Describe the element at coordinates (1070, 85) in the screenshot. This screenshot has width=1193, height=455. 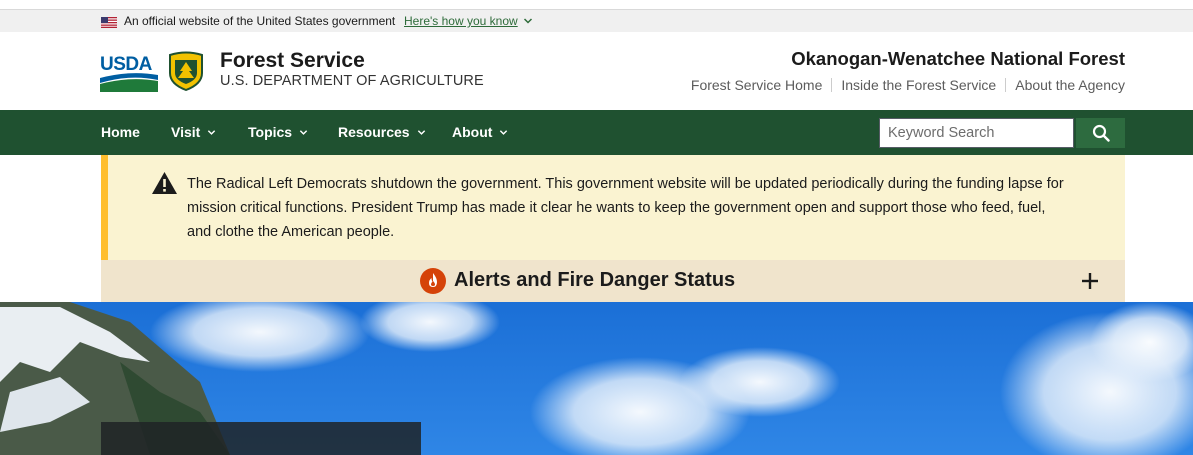
I see `about-agency-link: About the Agency` at that location.